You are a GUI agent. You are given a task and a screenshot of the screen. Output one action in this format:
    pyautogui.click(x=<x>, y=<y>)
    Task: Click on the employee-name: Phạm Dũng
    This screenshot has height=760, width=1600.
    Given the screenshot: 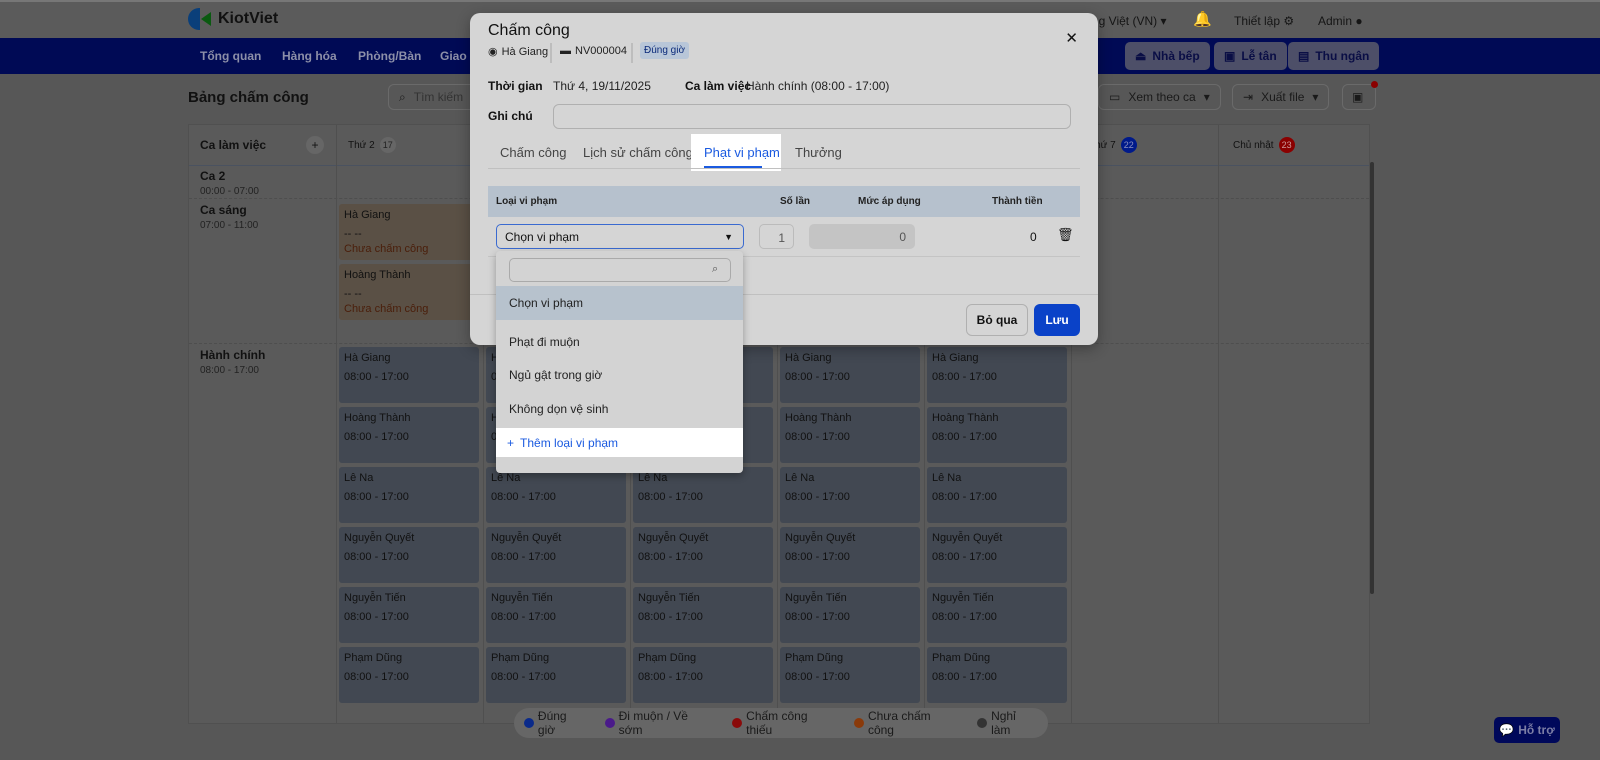 What is the action you would take?
    pyautogui.click(x=667, y=658)
    